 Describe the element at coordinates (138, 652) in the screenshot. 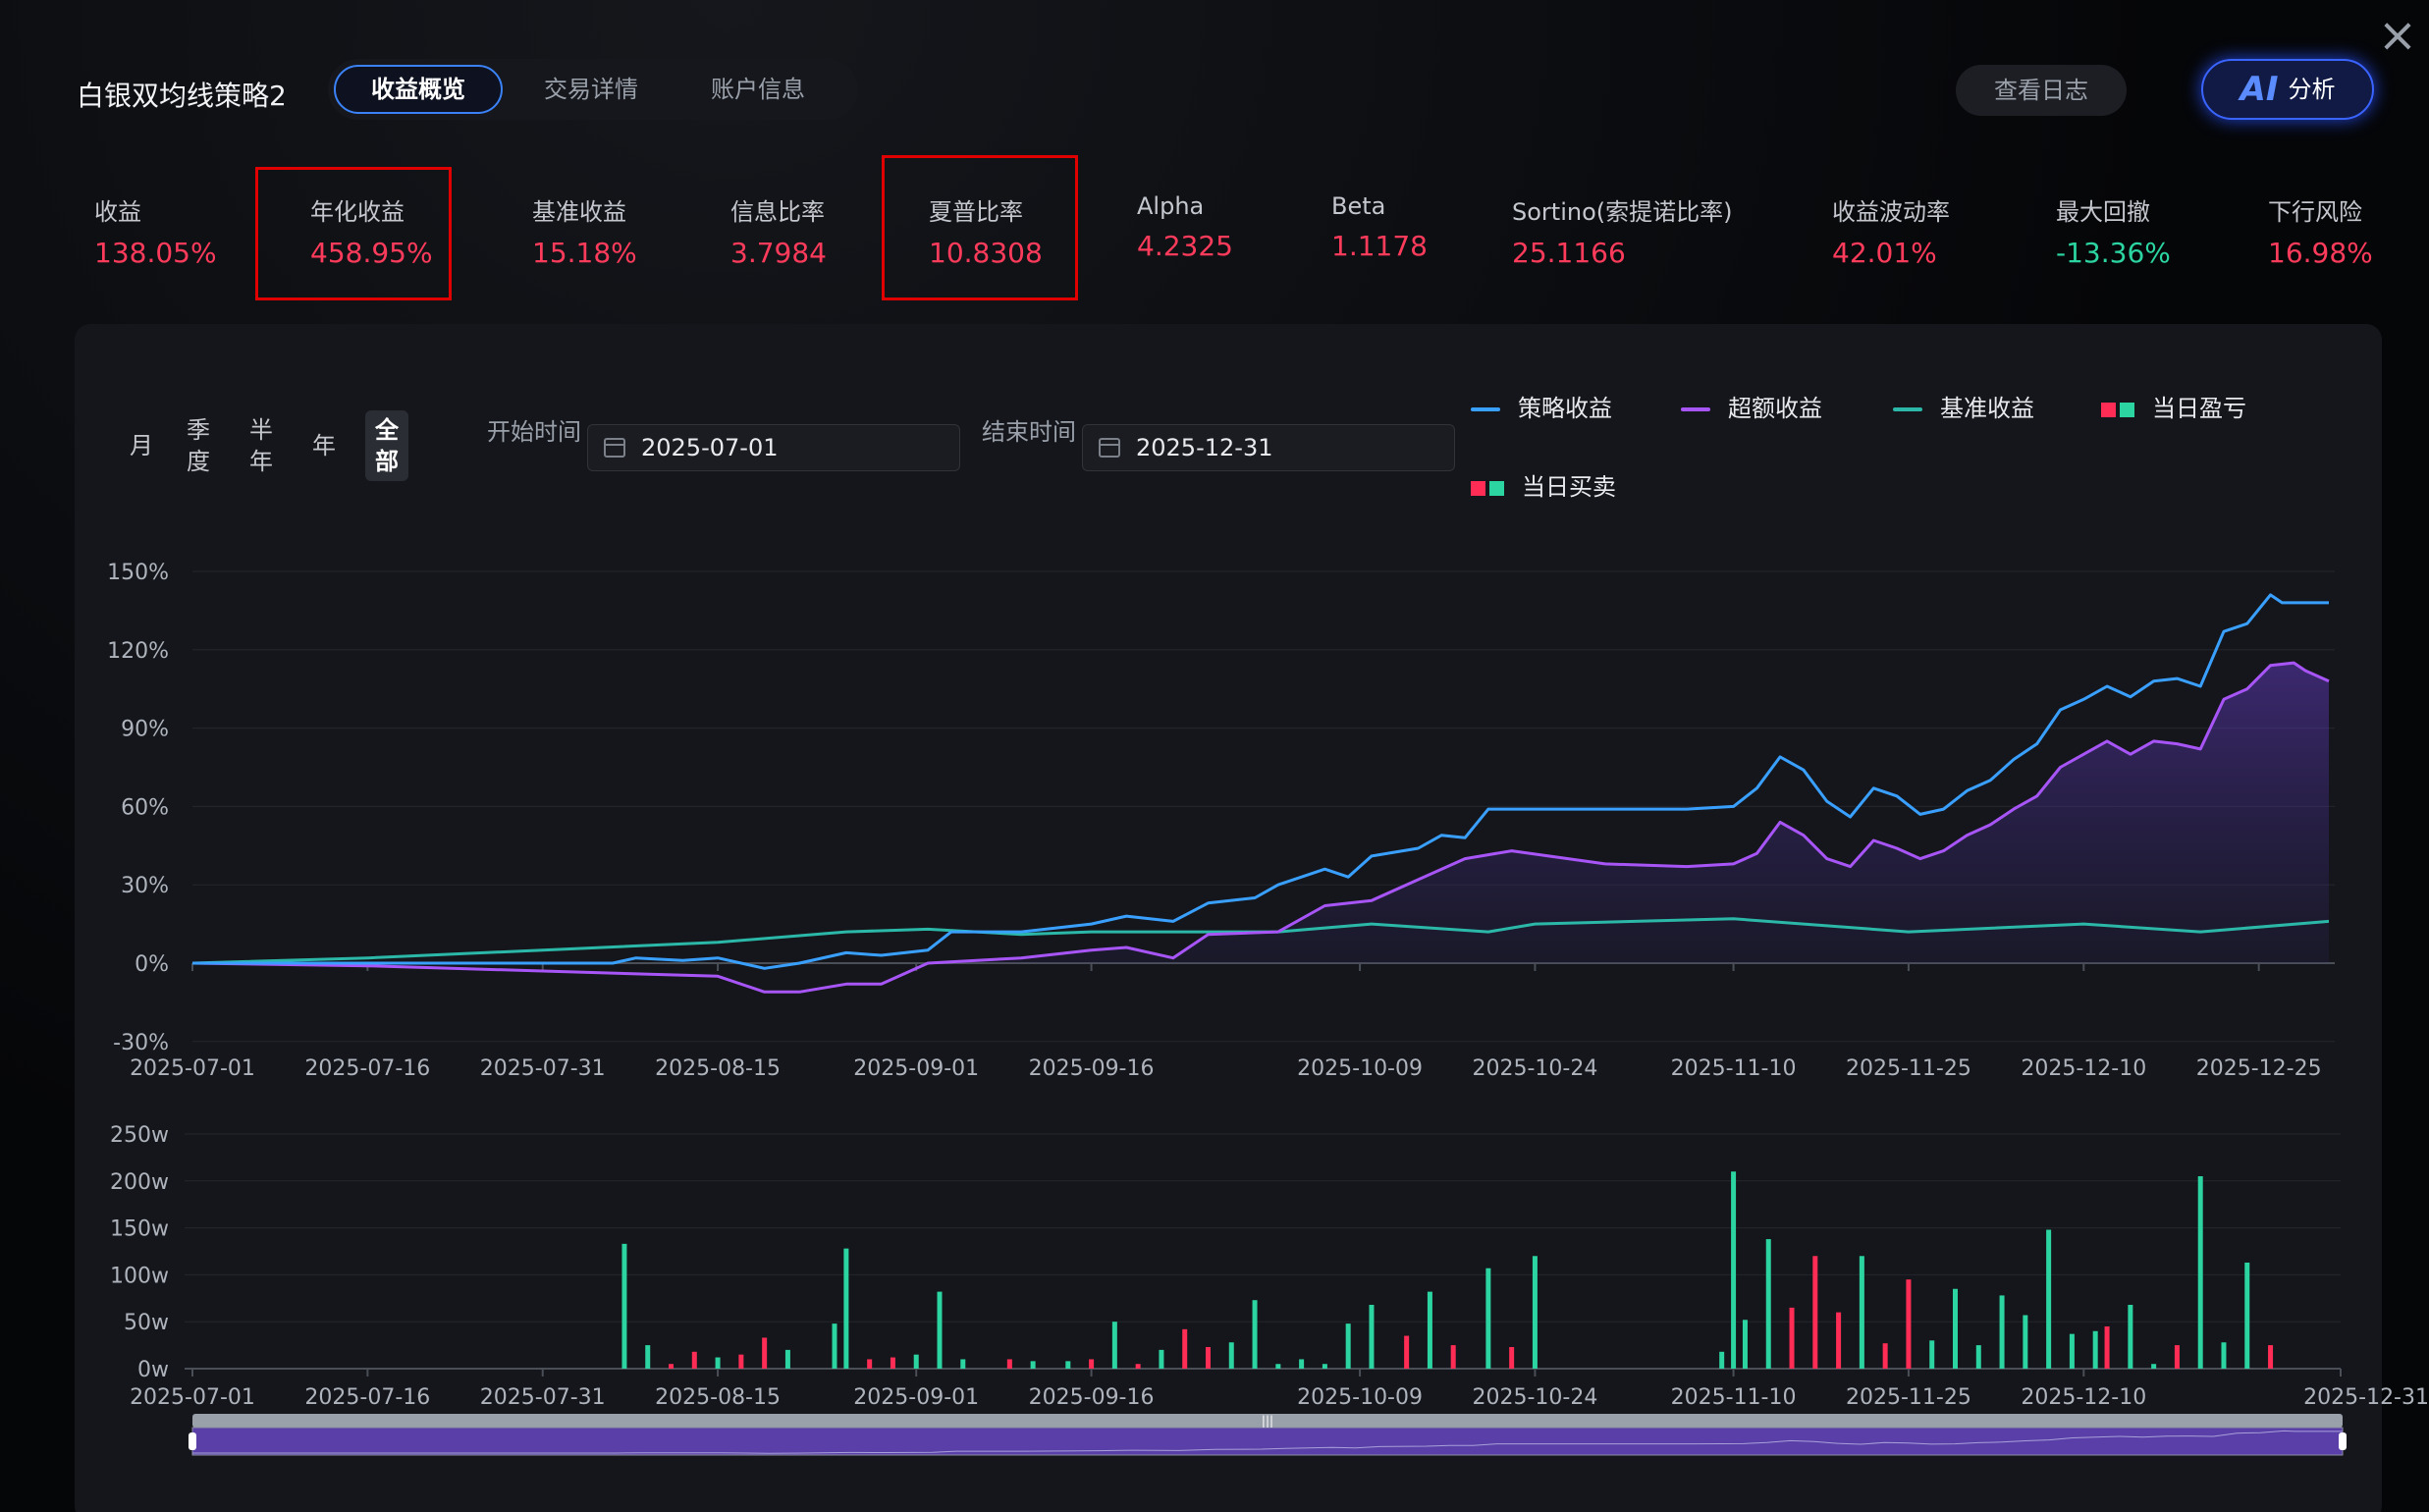

I see `y-tick-label: 120%` at that location.